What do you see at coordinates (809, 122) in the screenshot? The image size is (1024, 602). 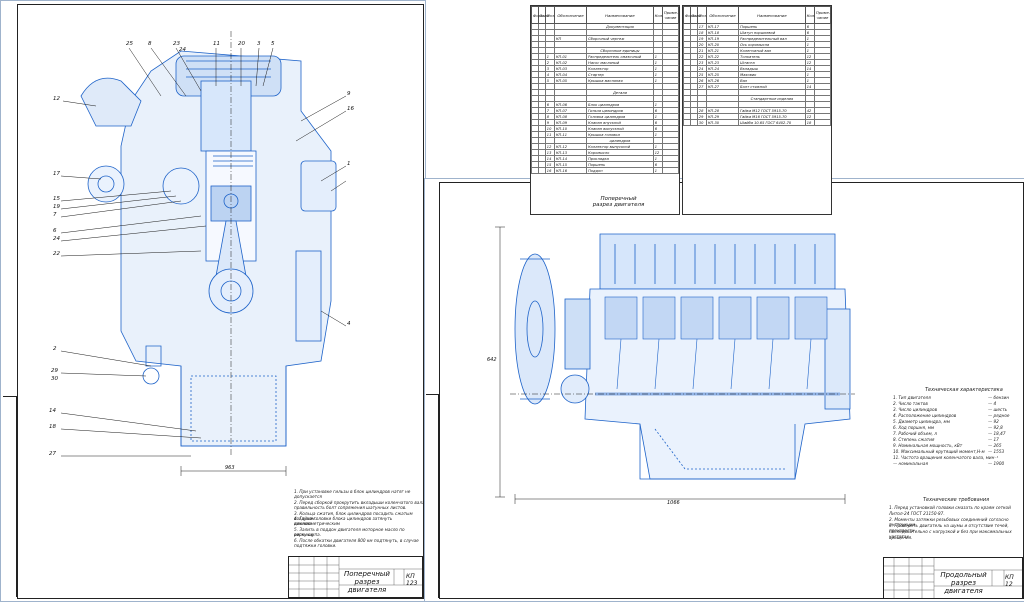 I see `spec-cell: 18` at bounding box center [809, 122].